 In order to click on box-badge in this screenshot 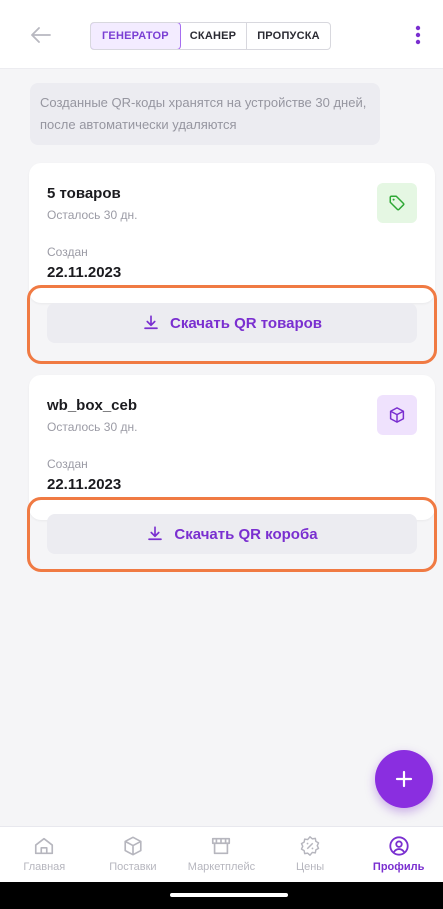, I will do `click(397, 415)`.